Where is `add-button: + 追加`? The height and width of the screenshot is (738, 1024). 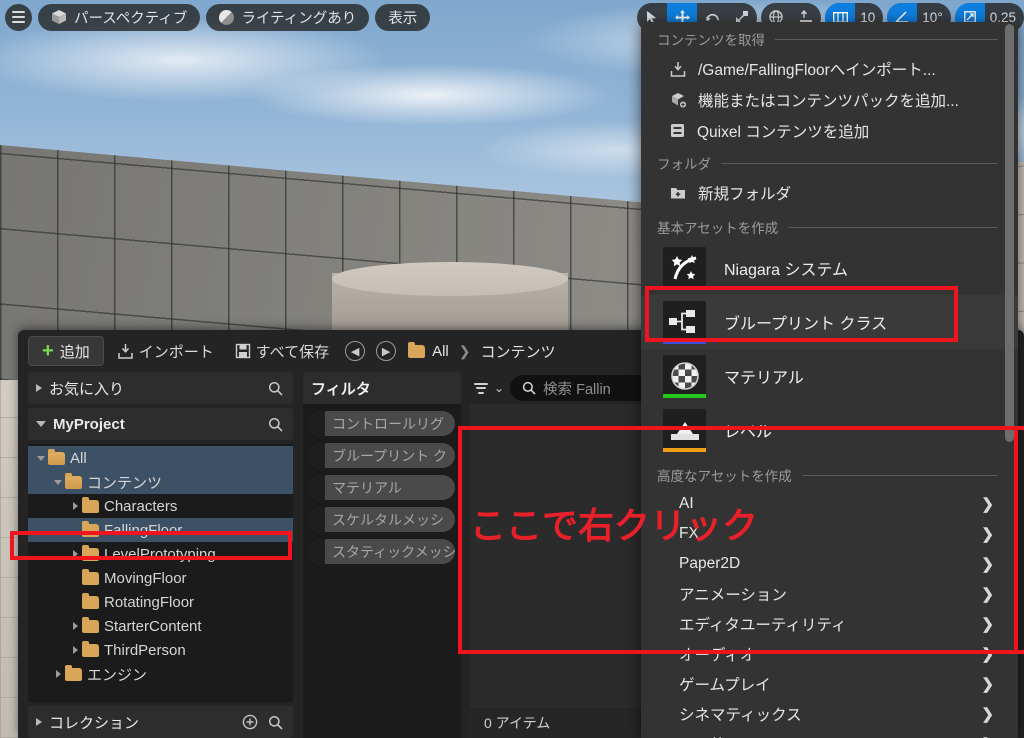 add-button: + 追加 is located at coordinates (66, 351).